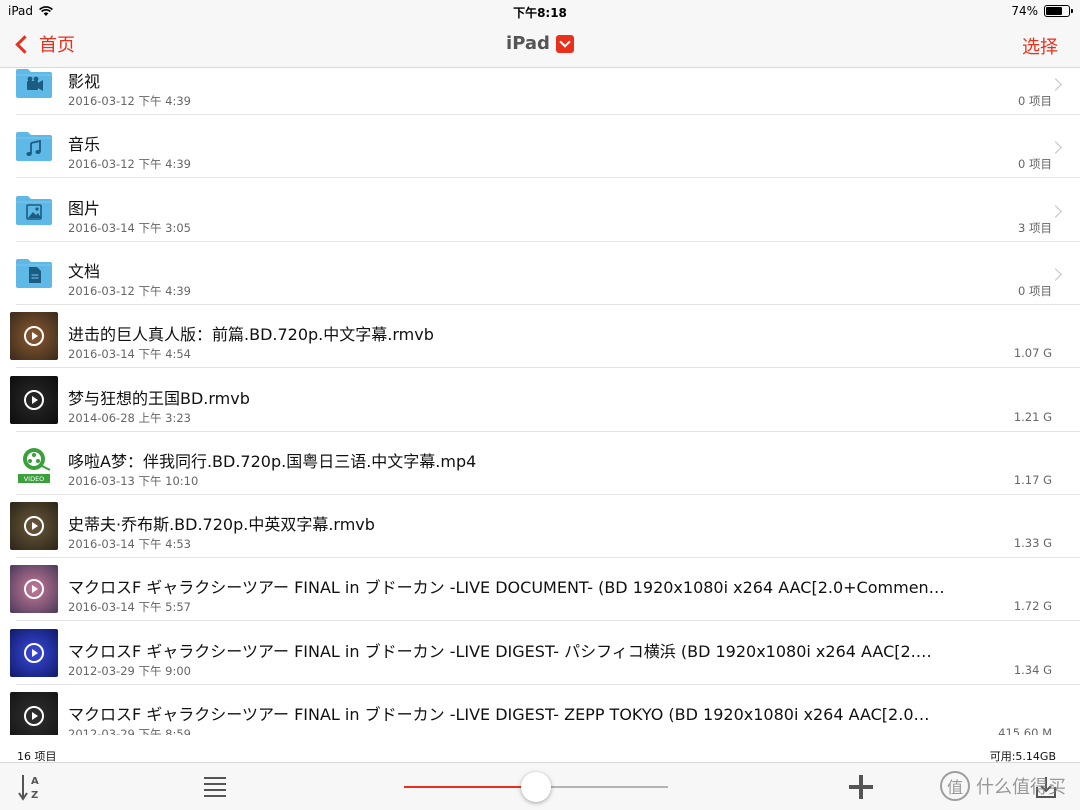  What do you see at coordinates (1035, 227) in the screenshot?
I see `row-meta: 3 项目` at bounding box center [1035, 227].